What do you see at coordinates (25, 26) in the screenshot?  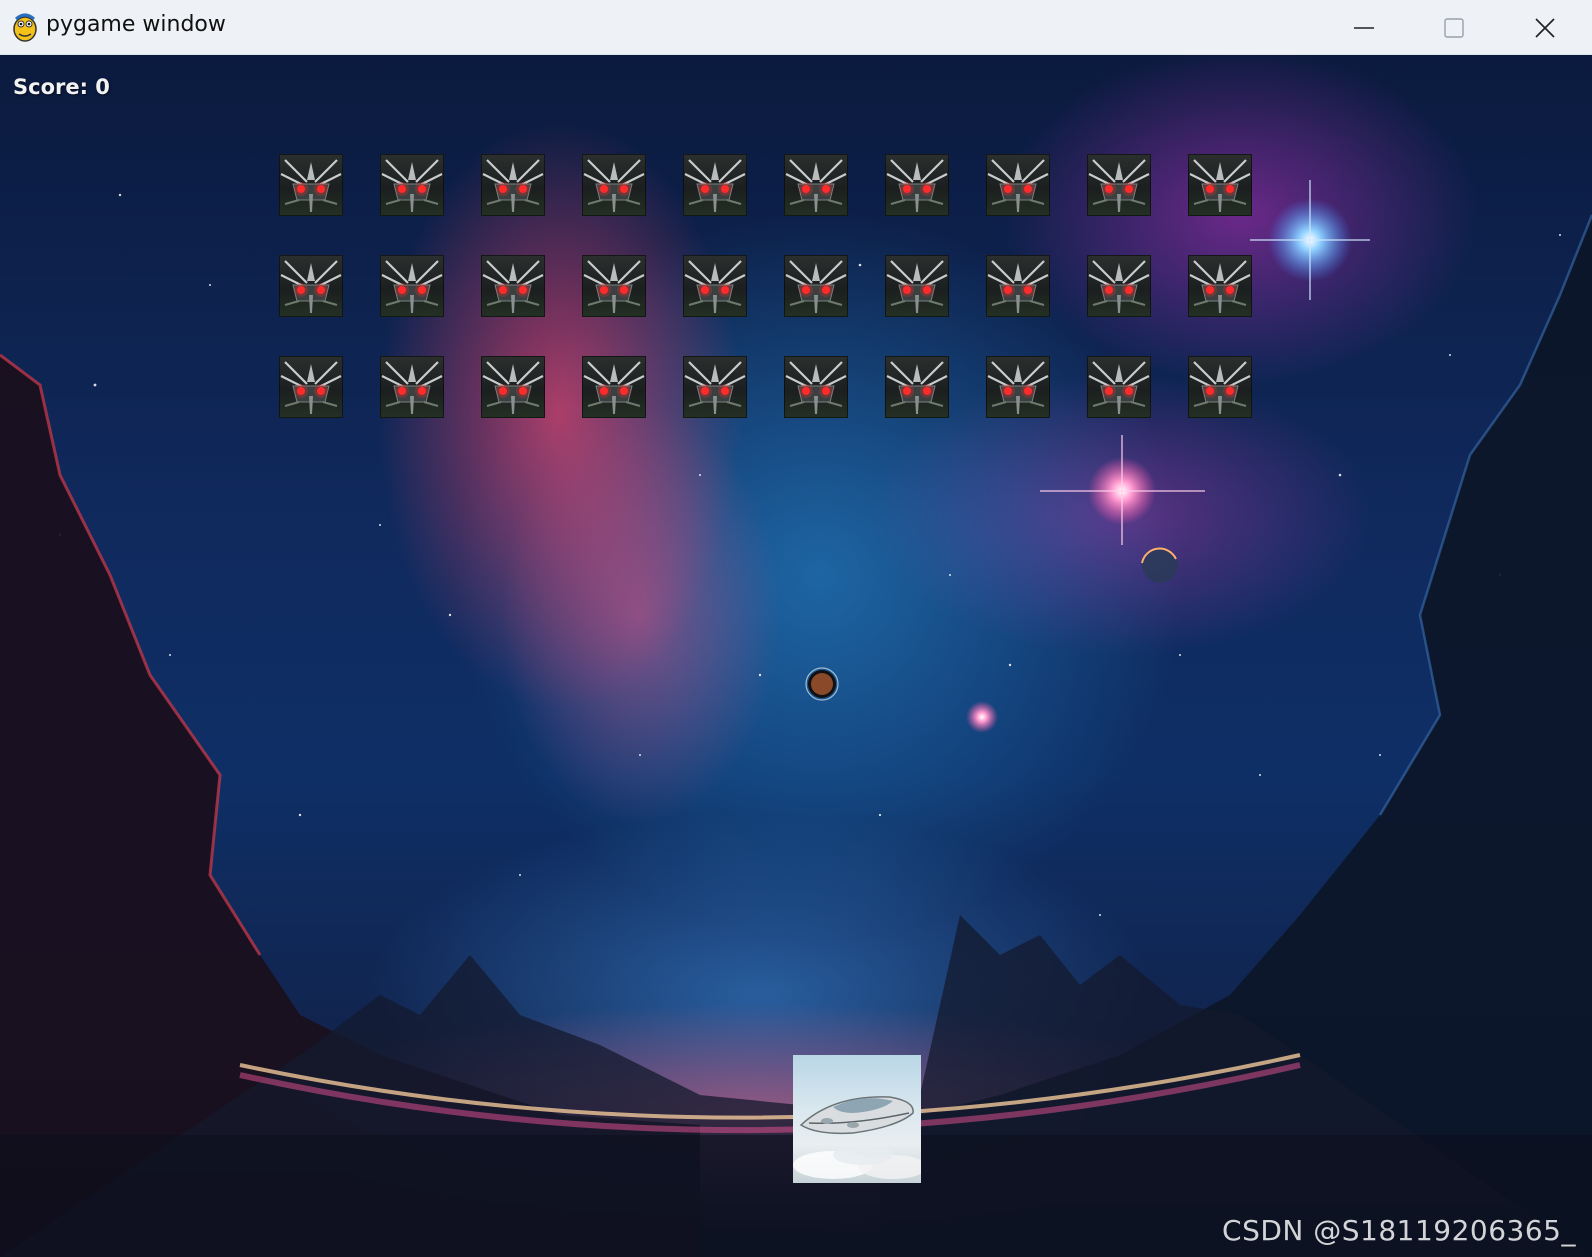 I see `pygame-snake-icon` at bounding box center [25, 26].